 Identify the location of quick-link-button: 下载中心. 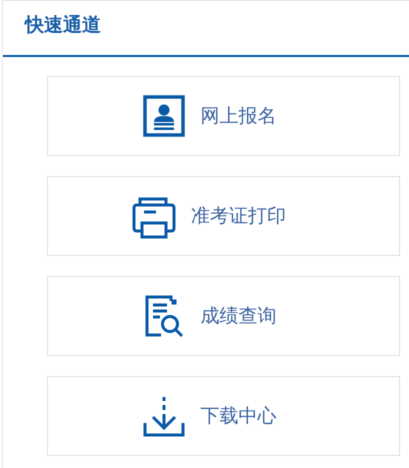
(223, 416).